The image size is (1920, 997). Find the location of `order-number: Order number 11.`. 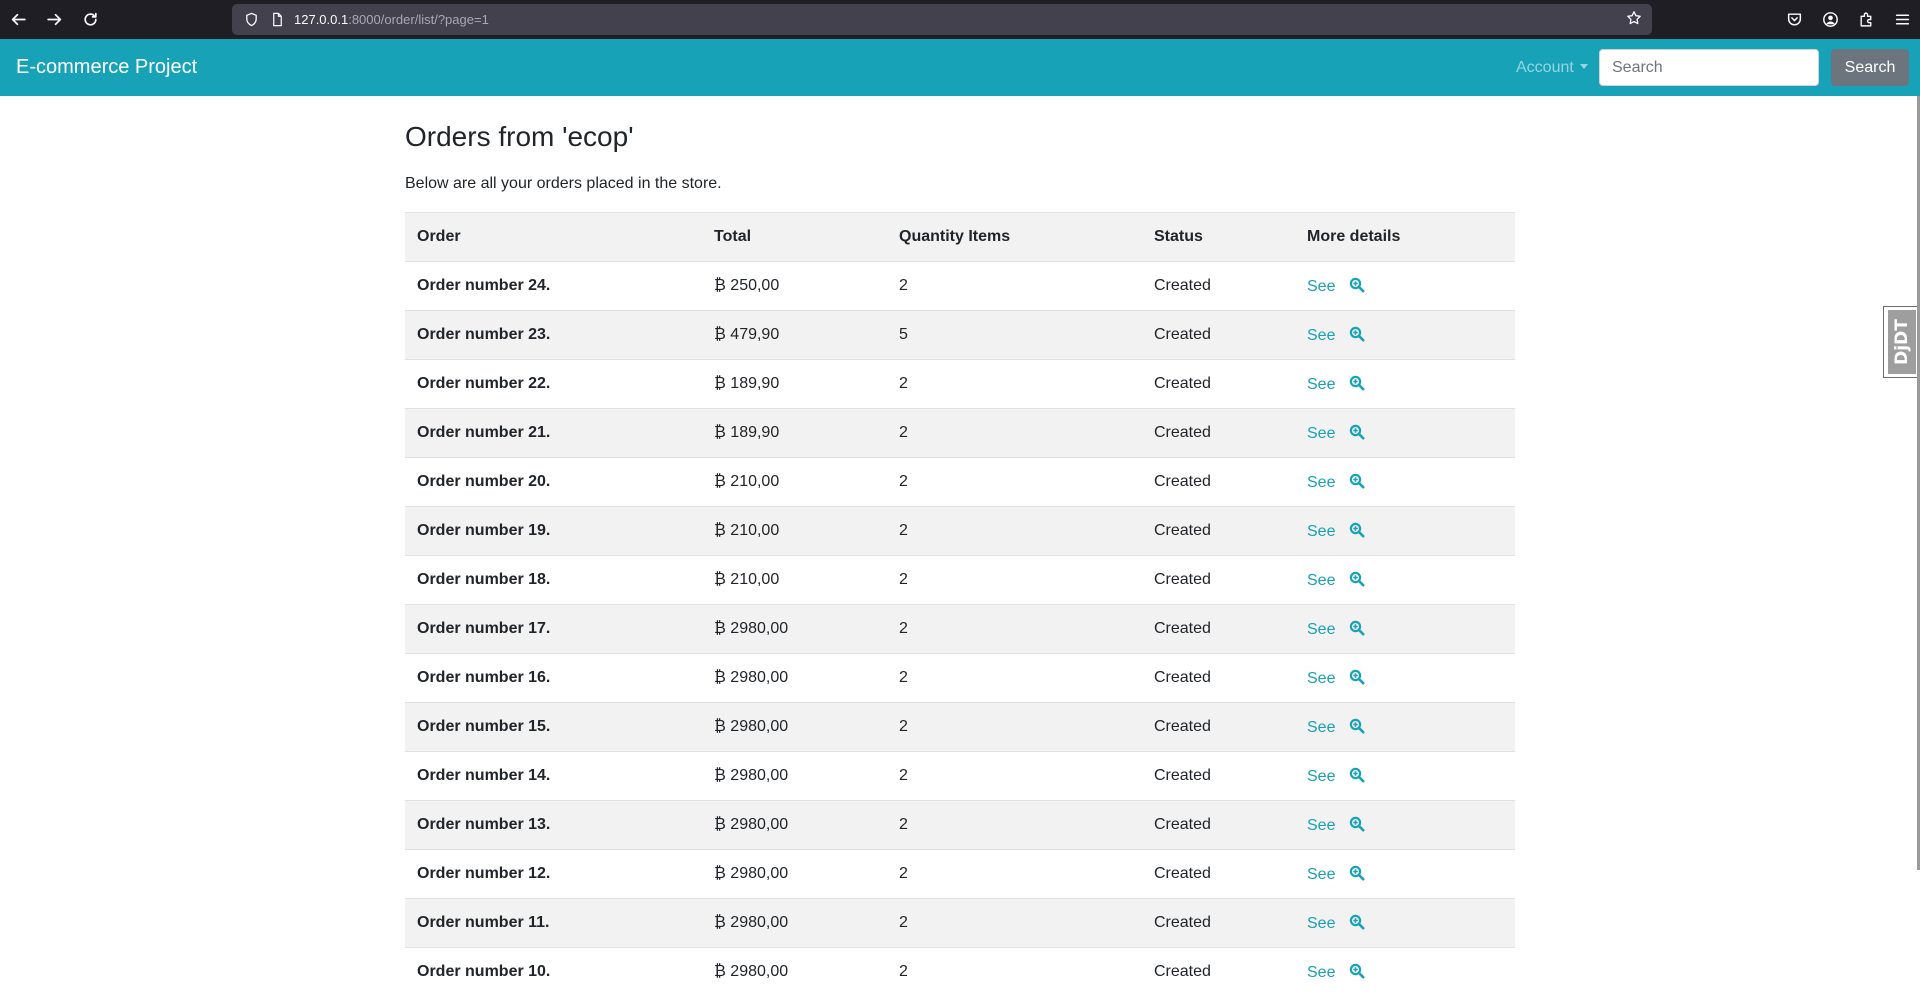

order-number: Order number 11. is located at coordinates (553, 923).